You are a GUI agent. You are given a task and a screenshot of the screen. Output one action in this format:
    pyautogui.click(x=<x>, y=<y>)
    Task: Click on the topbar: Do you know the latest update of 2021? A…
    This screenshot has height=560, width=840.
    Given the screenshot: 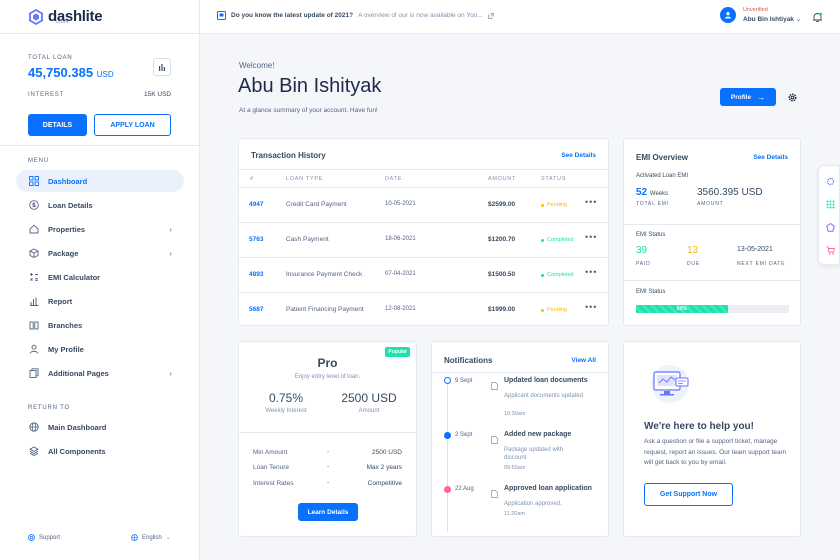 What is the action you would take?
    pyautogui.click(x=520, y=17)
    